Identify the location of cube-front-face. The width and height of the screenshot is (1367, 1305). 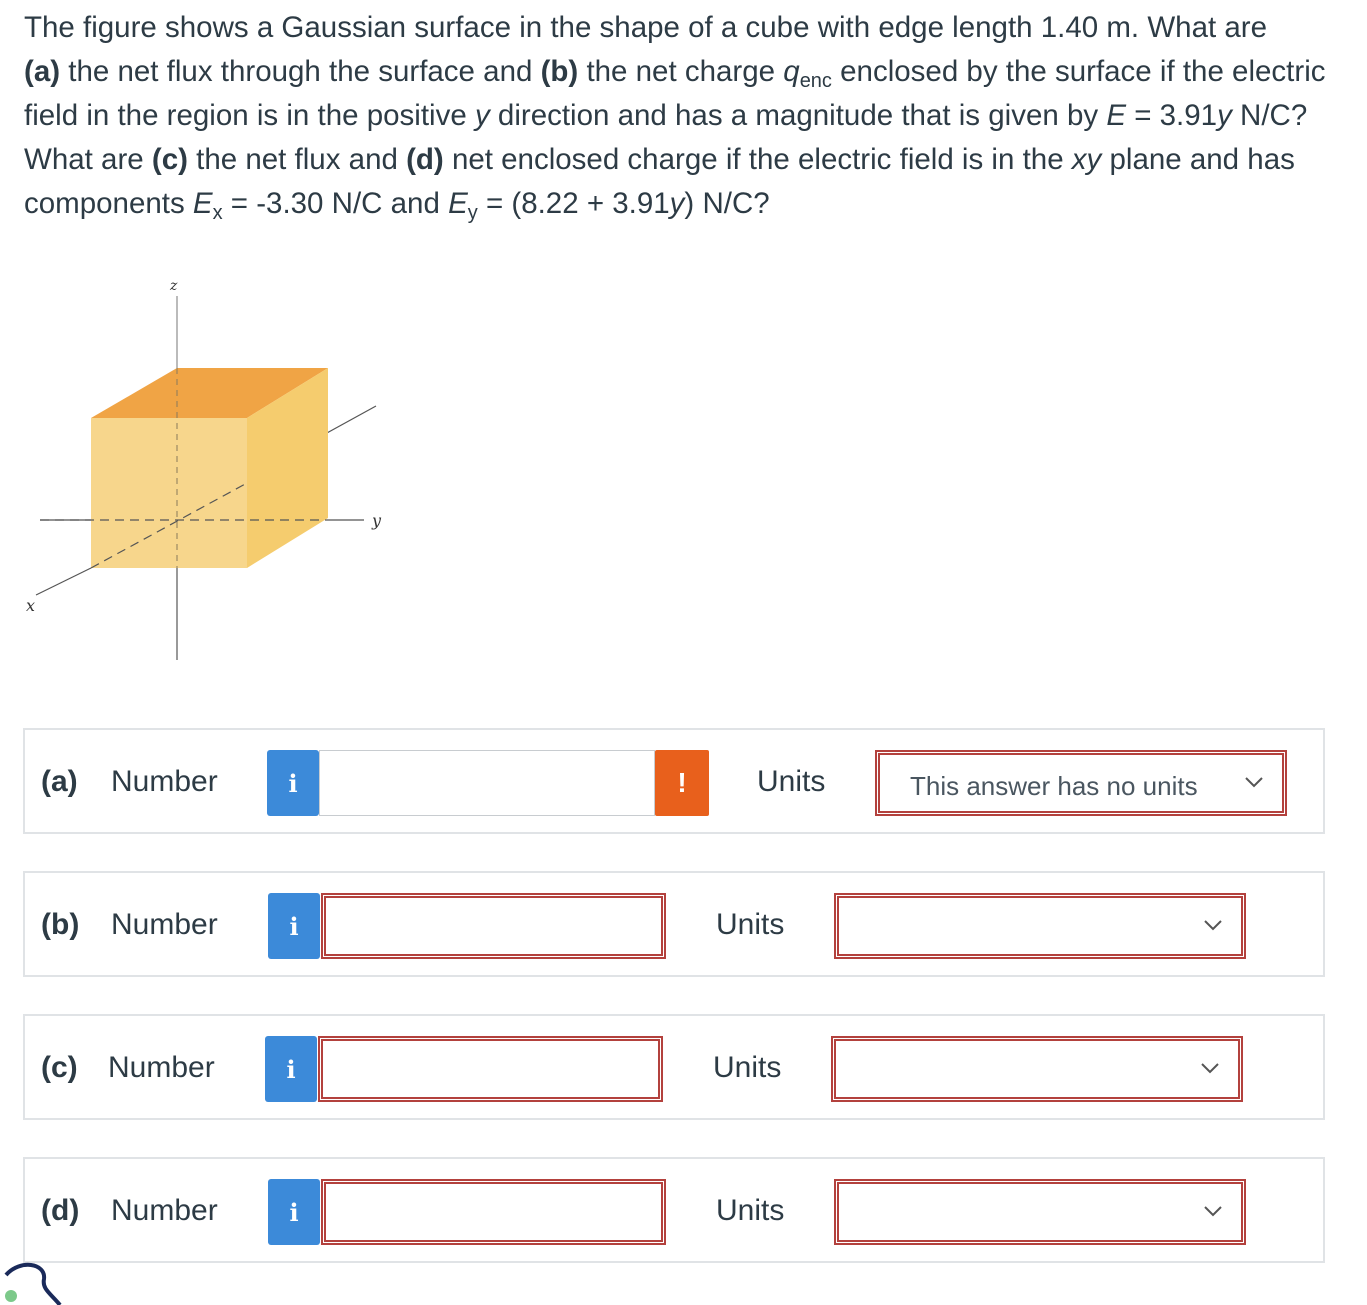
(169, 493).